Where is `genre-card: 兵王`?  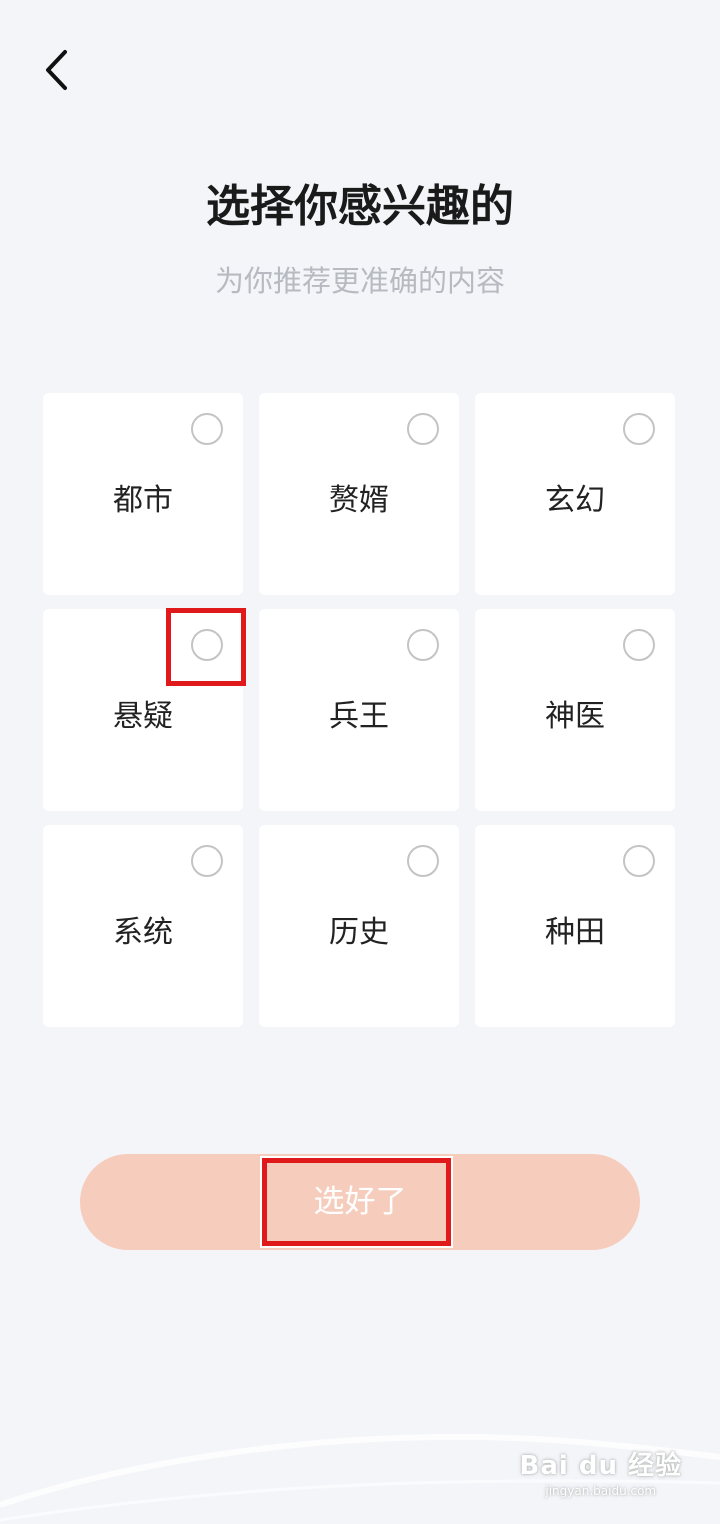 genre-card: 兵王 is located at coordinates (359, 710).